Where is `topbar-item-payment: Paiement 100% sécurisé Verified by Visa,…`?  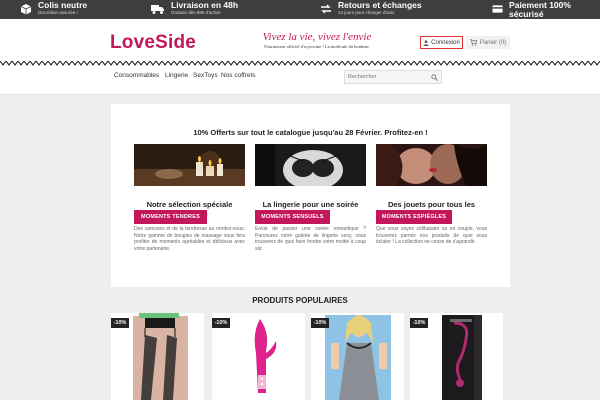
topbar-item-payment: Paiement 100% sécurisé Verified by Visa,… is located at coordinates (546, 11).